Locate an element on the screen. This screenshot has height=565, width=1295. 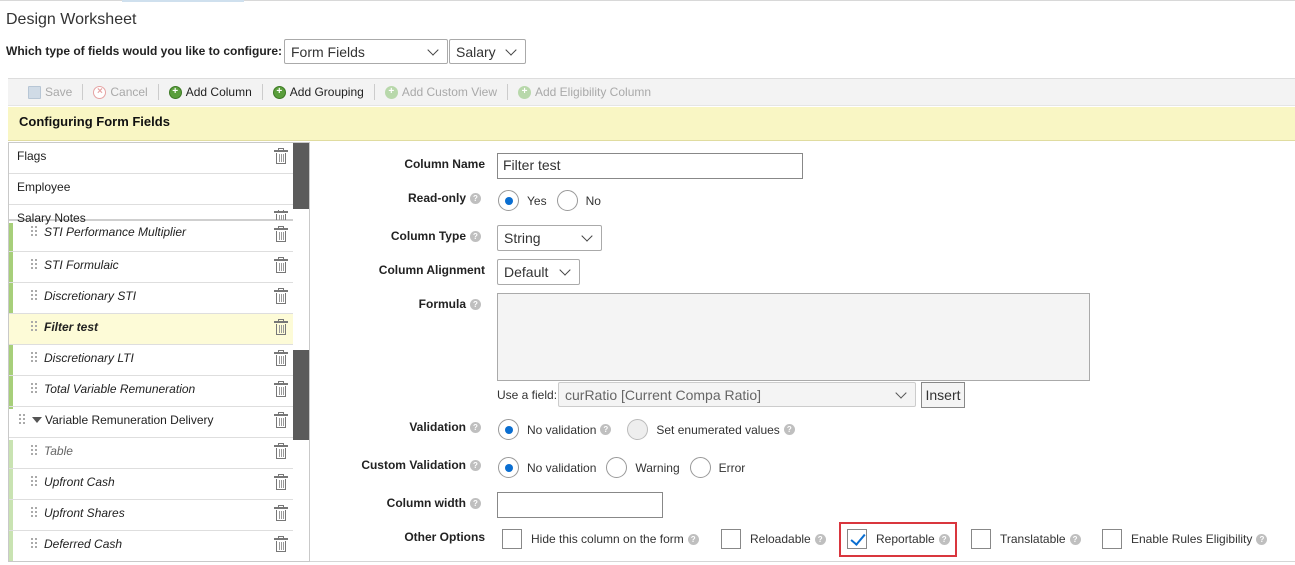
custom-validation-none-option: No validation is located at coordinates (547, 467).